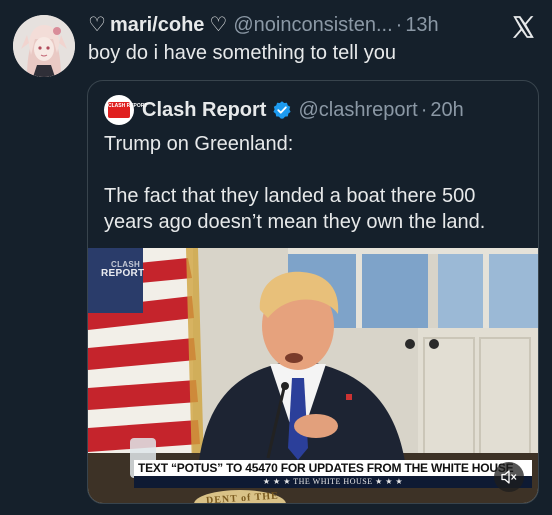  Describe the element at coordinates (421, 25) in the screenshot. I see `timestamp: 13h` at that location.